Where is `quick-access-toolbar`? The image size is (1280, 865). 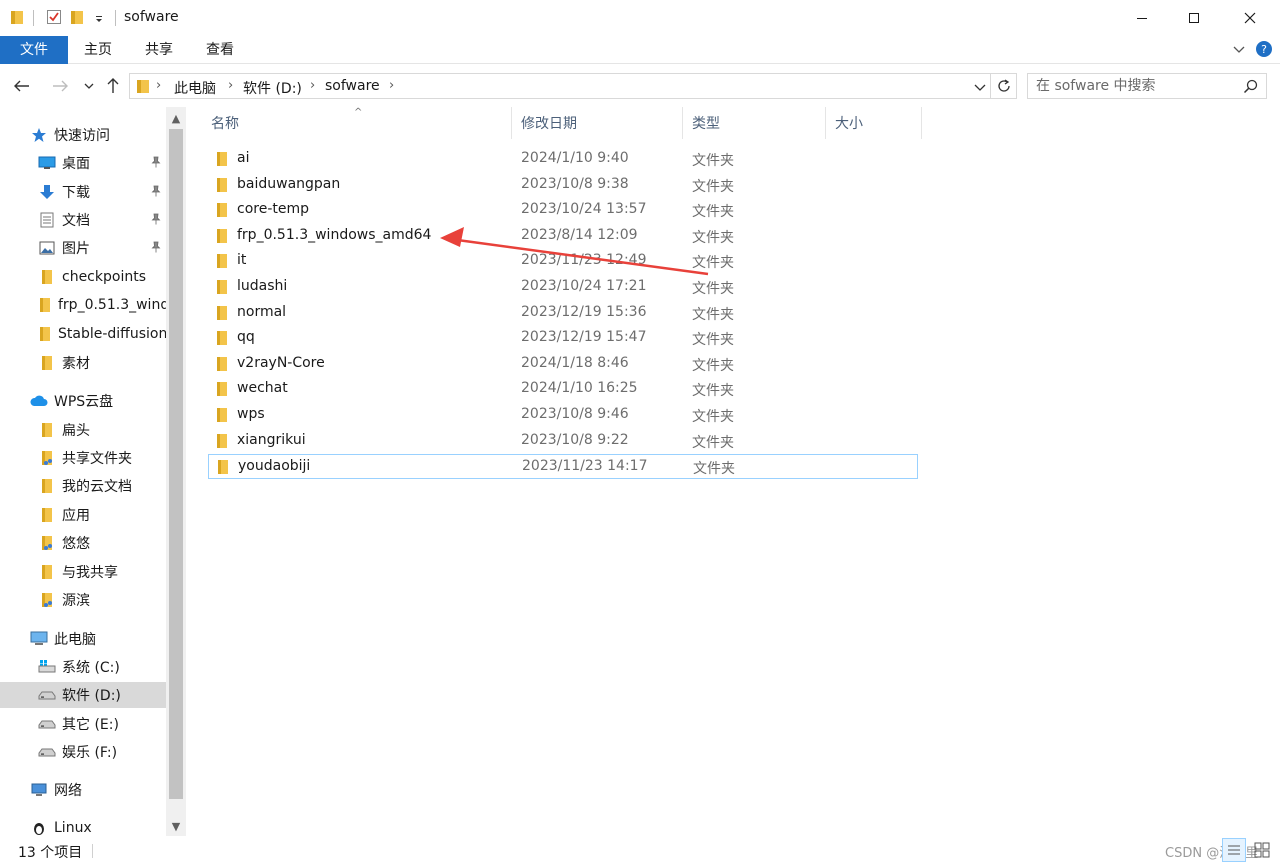
quick-access-toolbar is located at coordinates (17, 19).